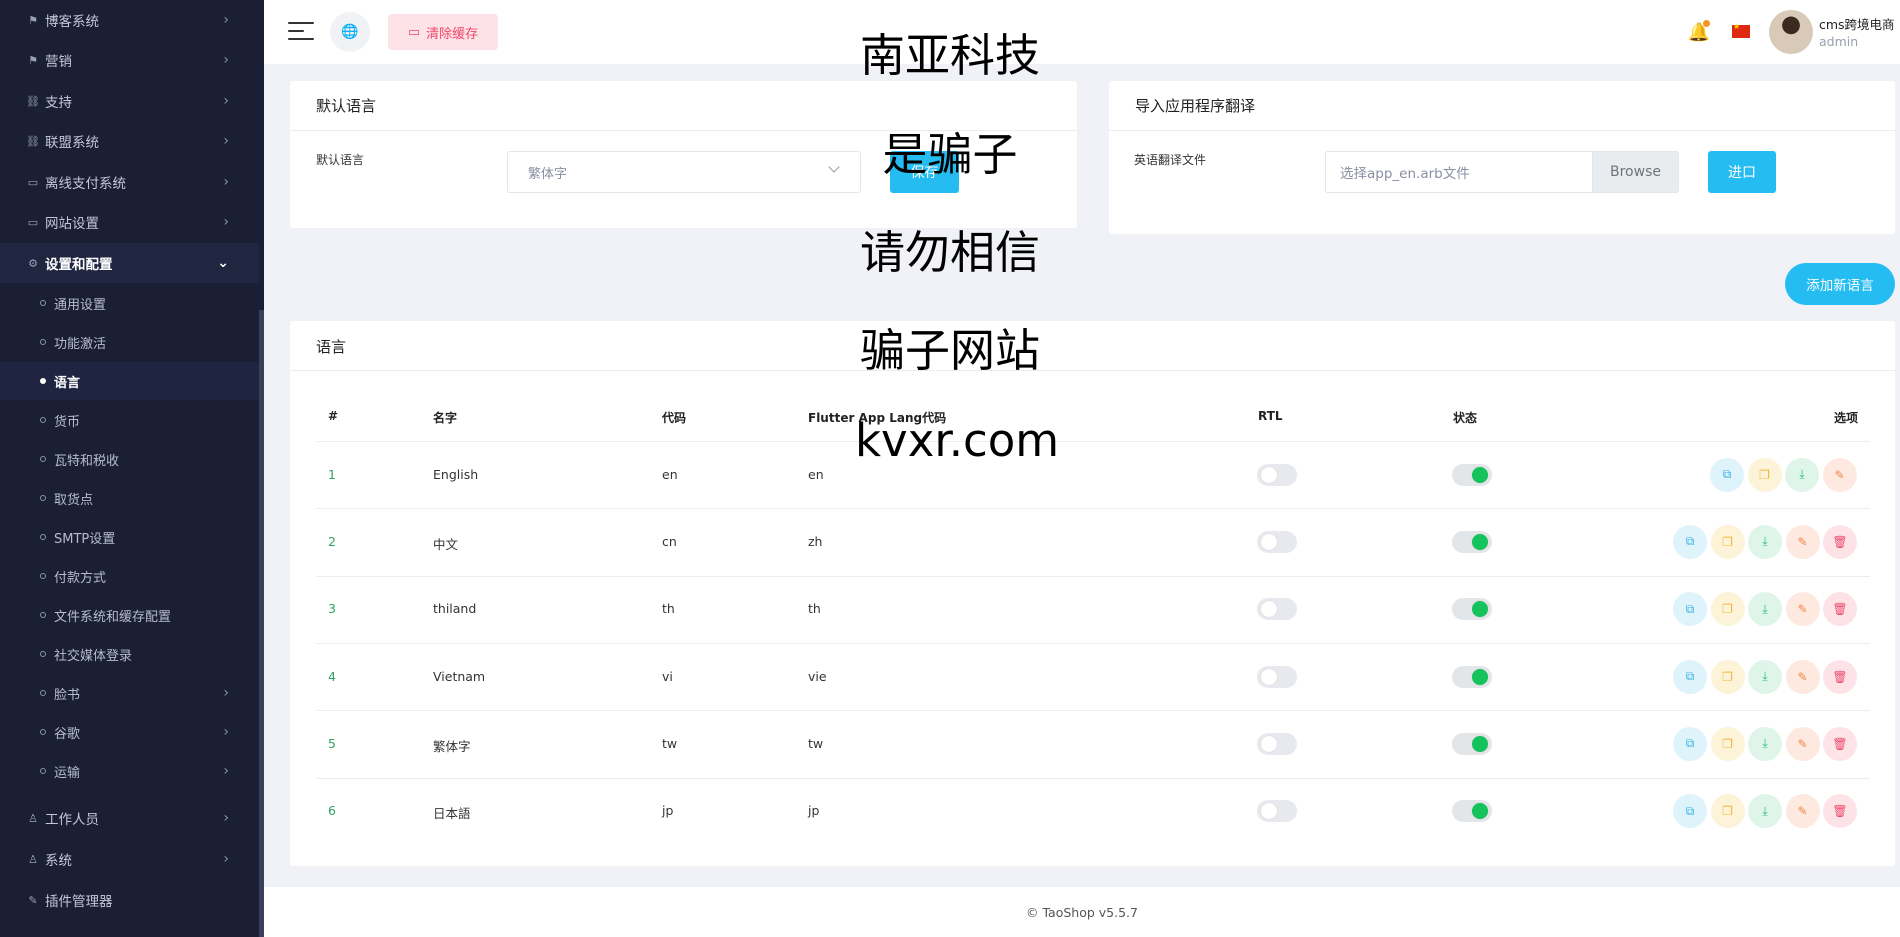 The image size is (1900, 937). What do you see at coordinates (129, 498) in the screenshot?
I see `sidebar-subitem: 取货点` at bounding box center [129, 498].